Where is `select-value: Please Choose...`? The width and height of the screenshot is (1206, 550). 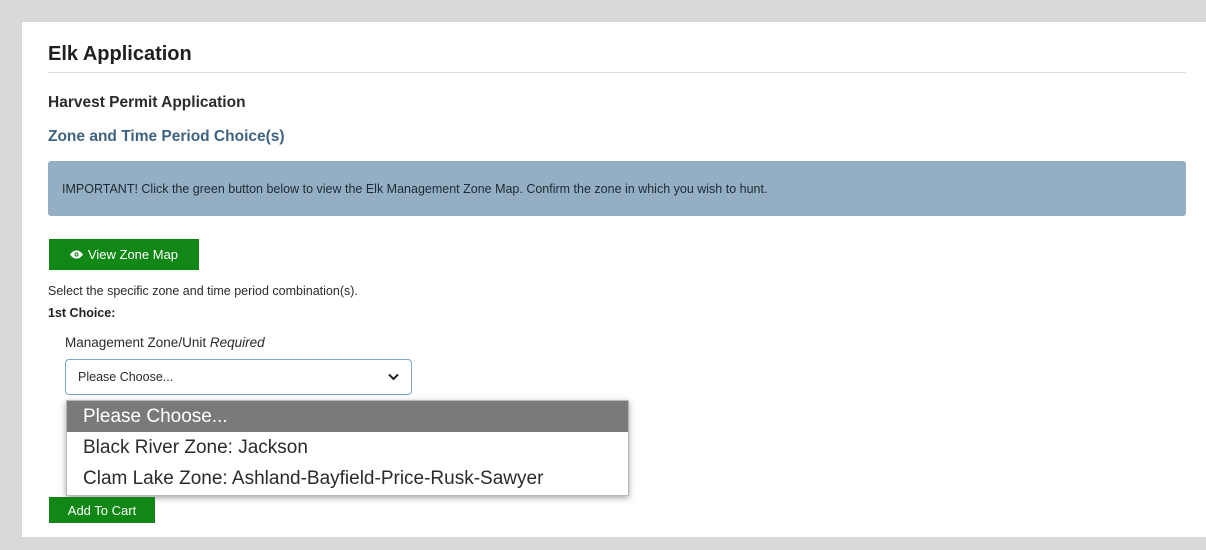 select-value: Please Choose... is located at coordinates (126, 377).